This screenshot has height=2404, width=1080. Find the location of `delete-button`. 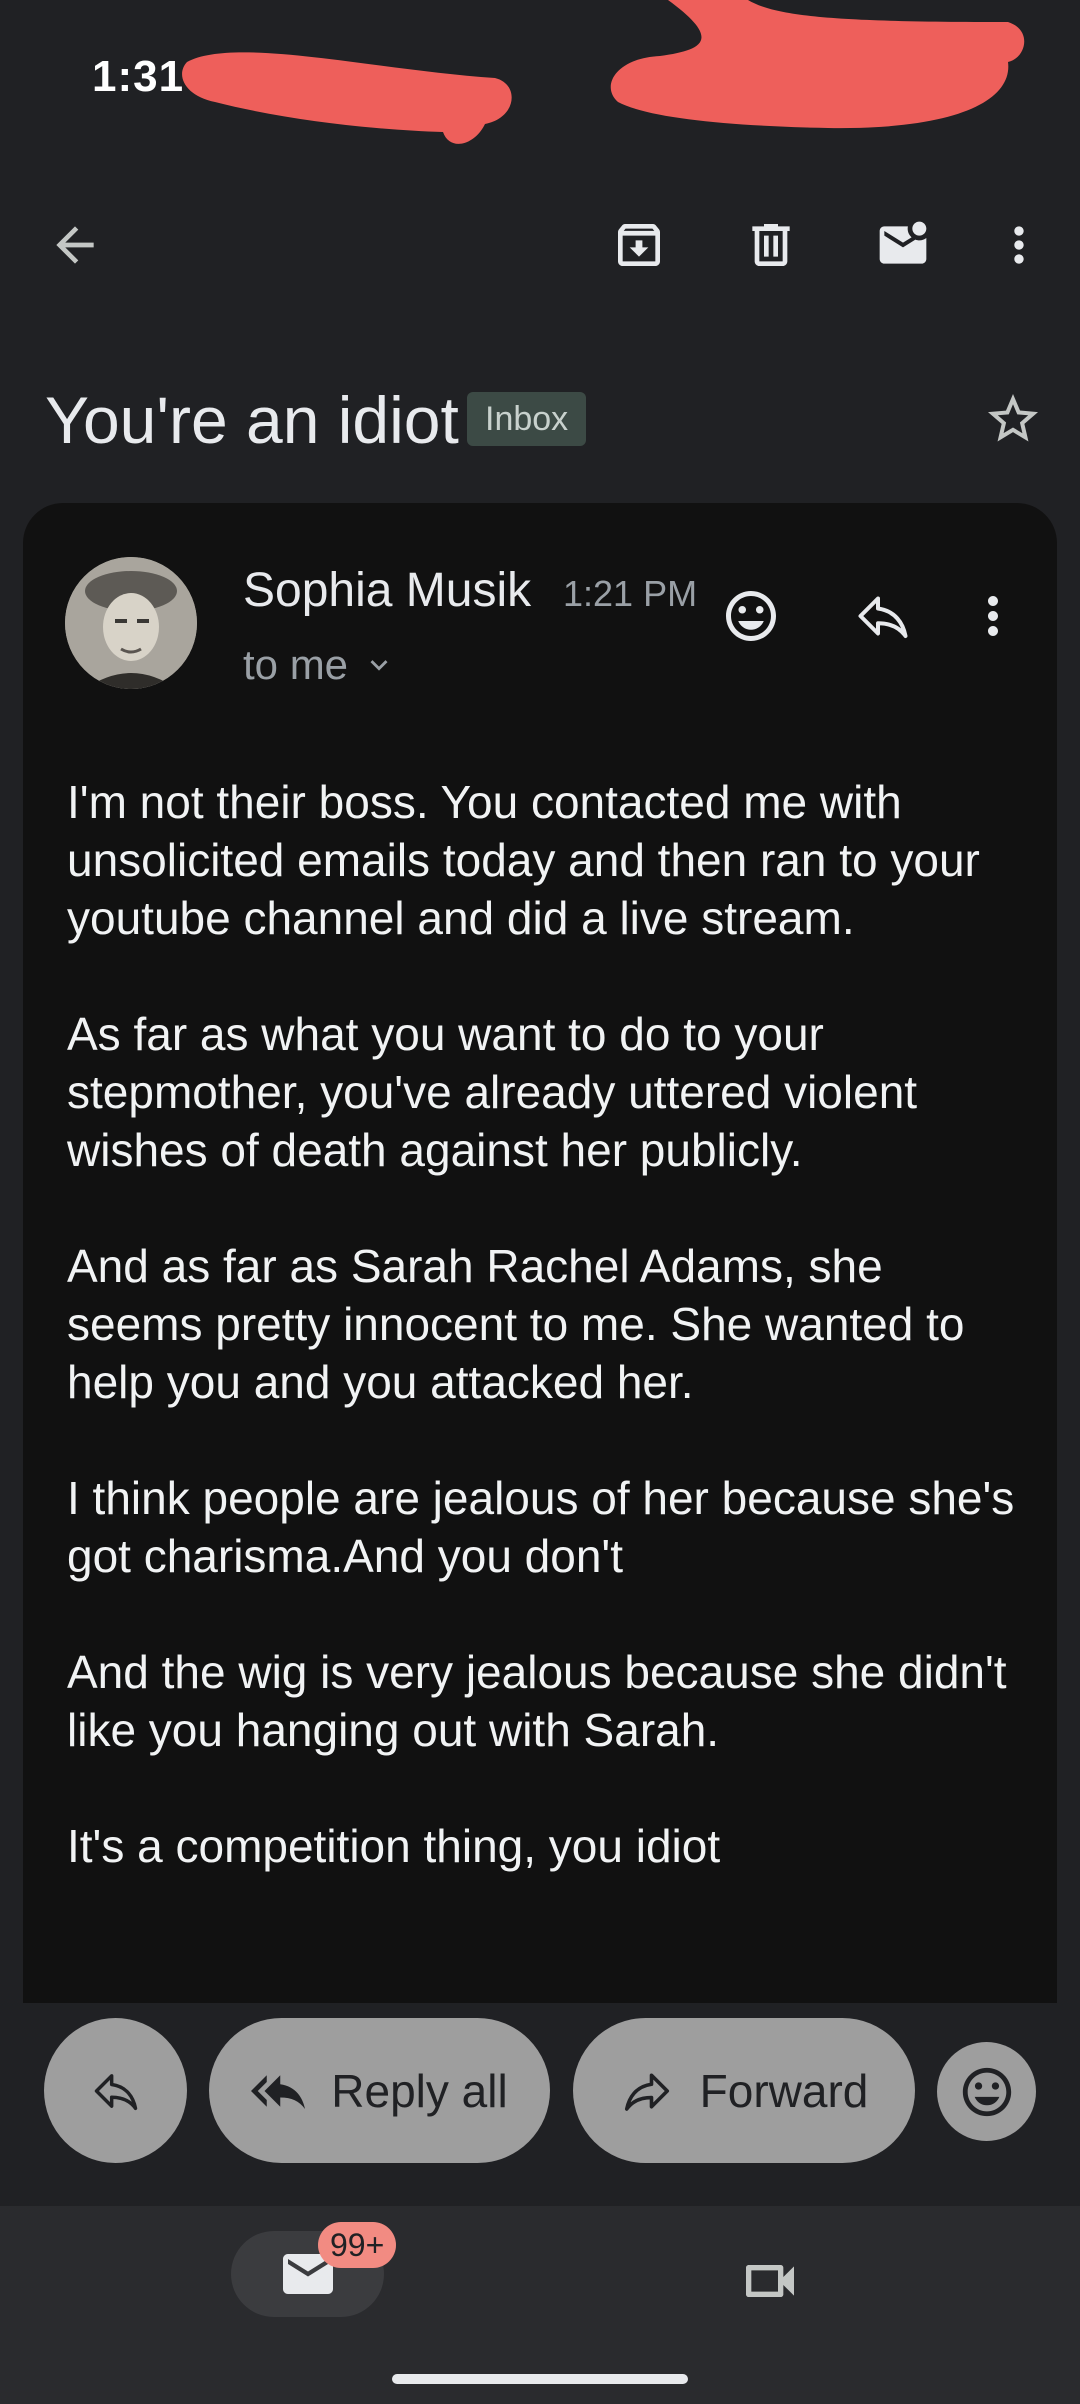

delete-button is located at coordinates (771, 245).